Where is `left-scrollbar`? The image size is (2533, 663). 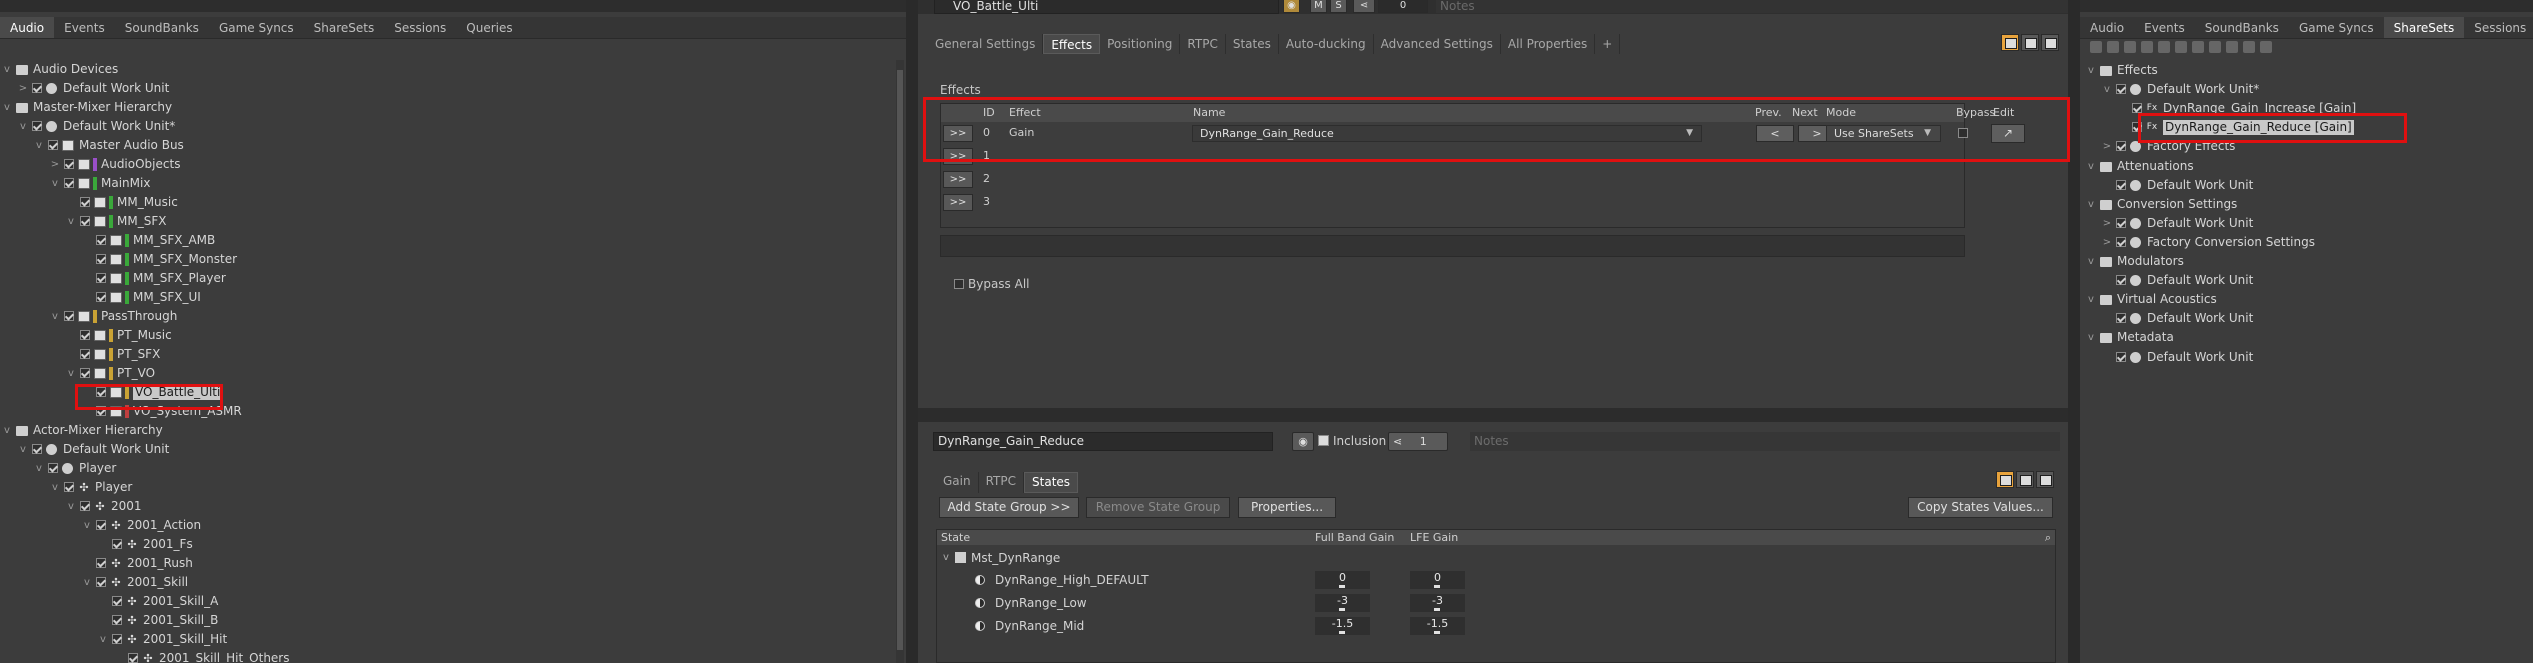
left-scrollbar is located at coordinates (900, 361).